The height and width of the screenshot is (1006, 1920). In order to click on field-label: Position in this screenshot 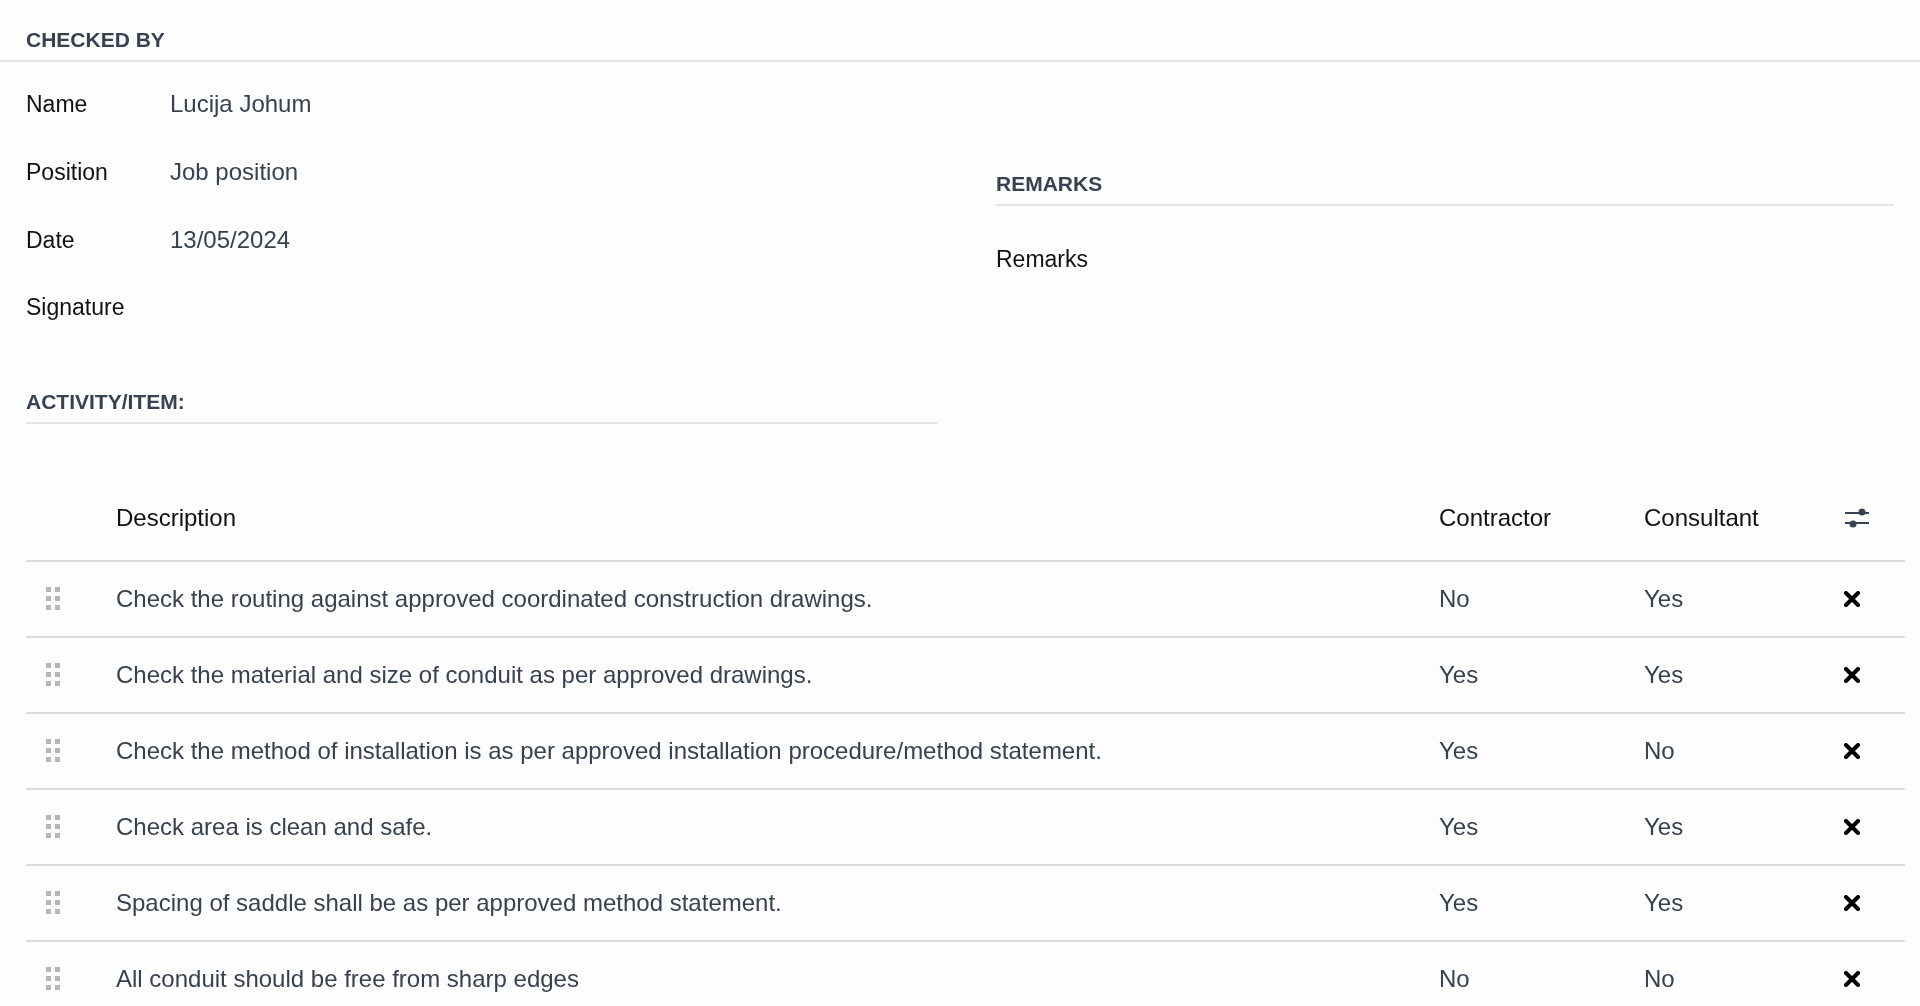, I will do `click(67, 172)`.